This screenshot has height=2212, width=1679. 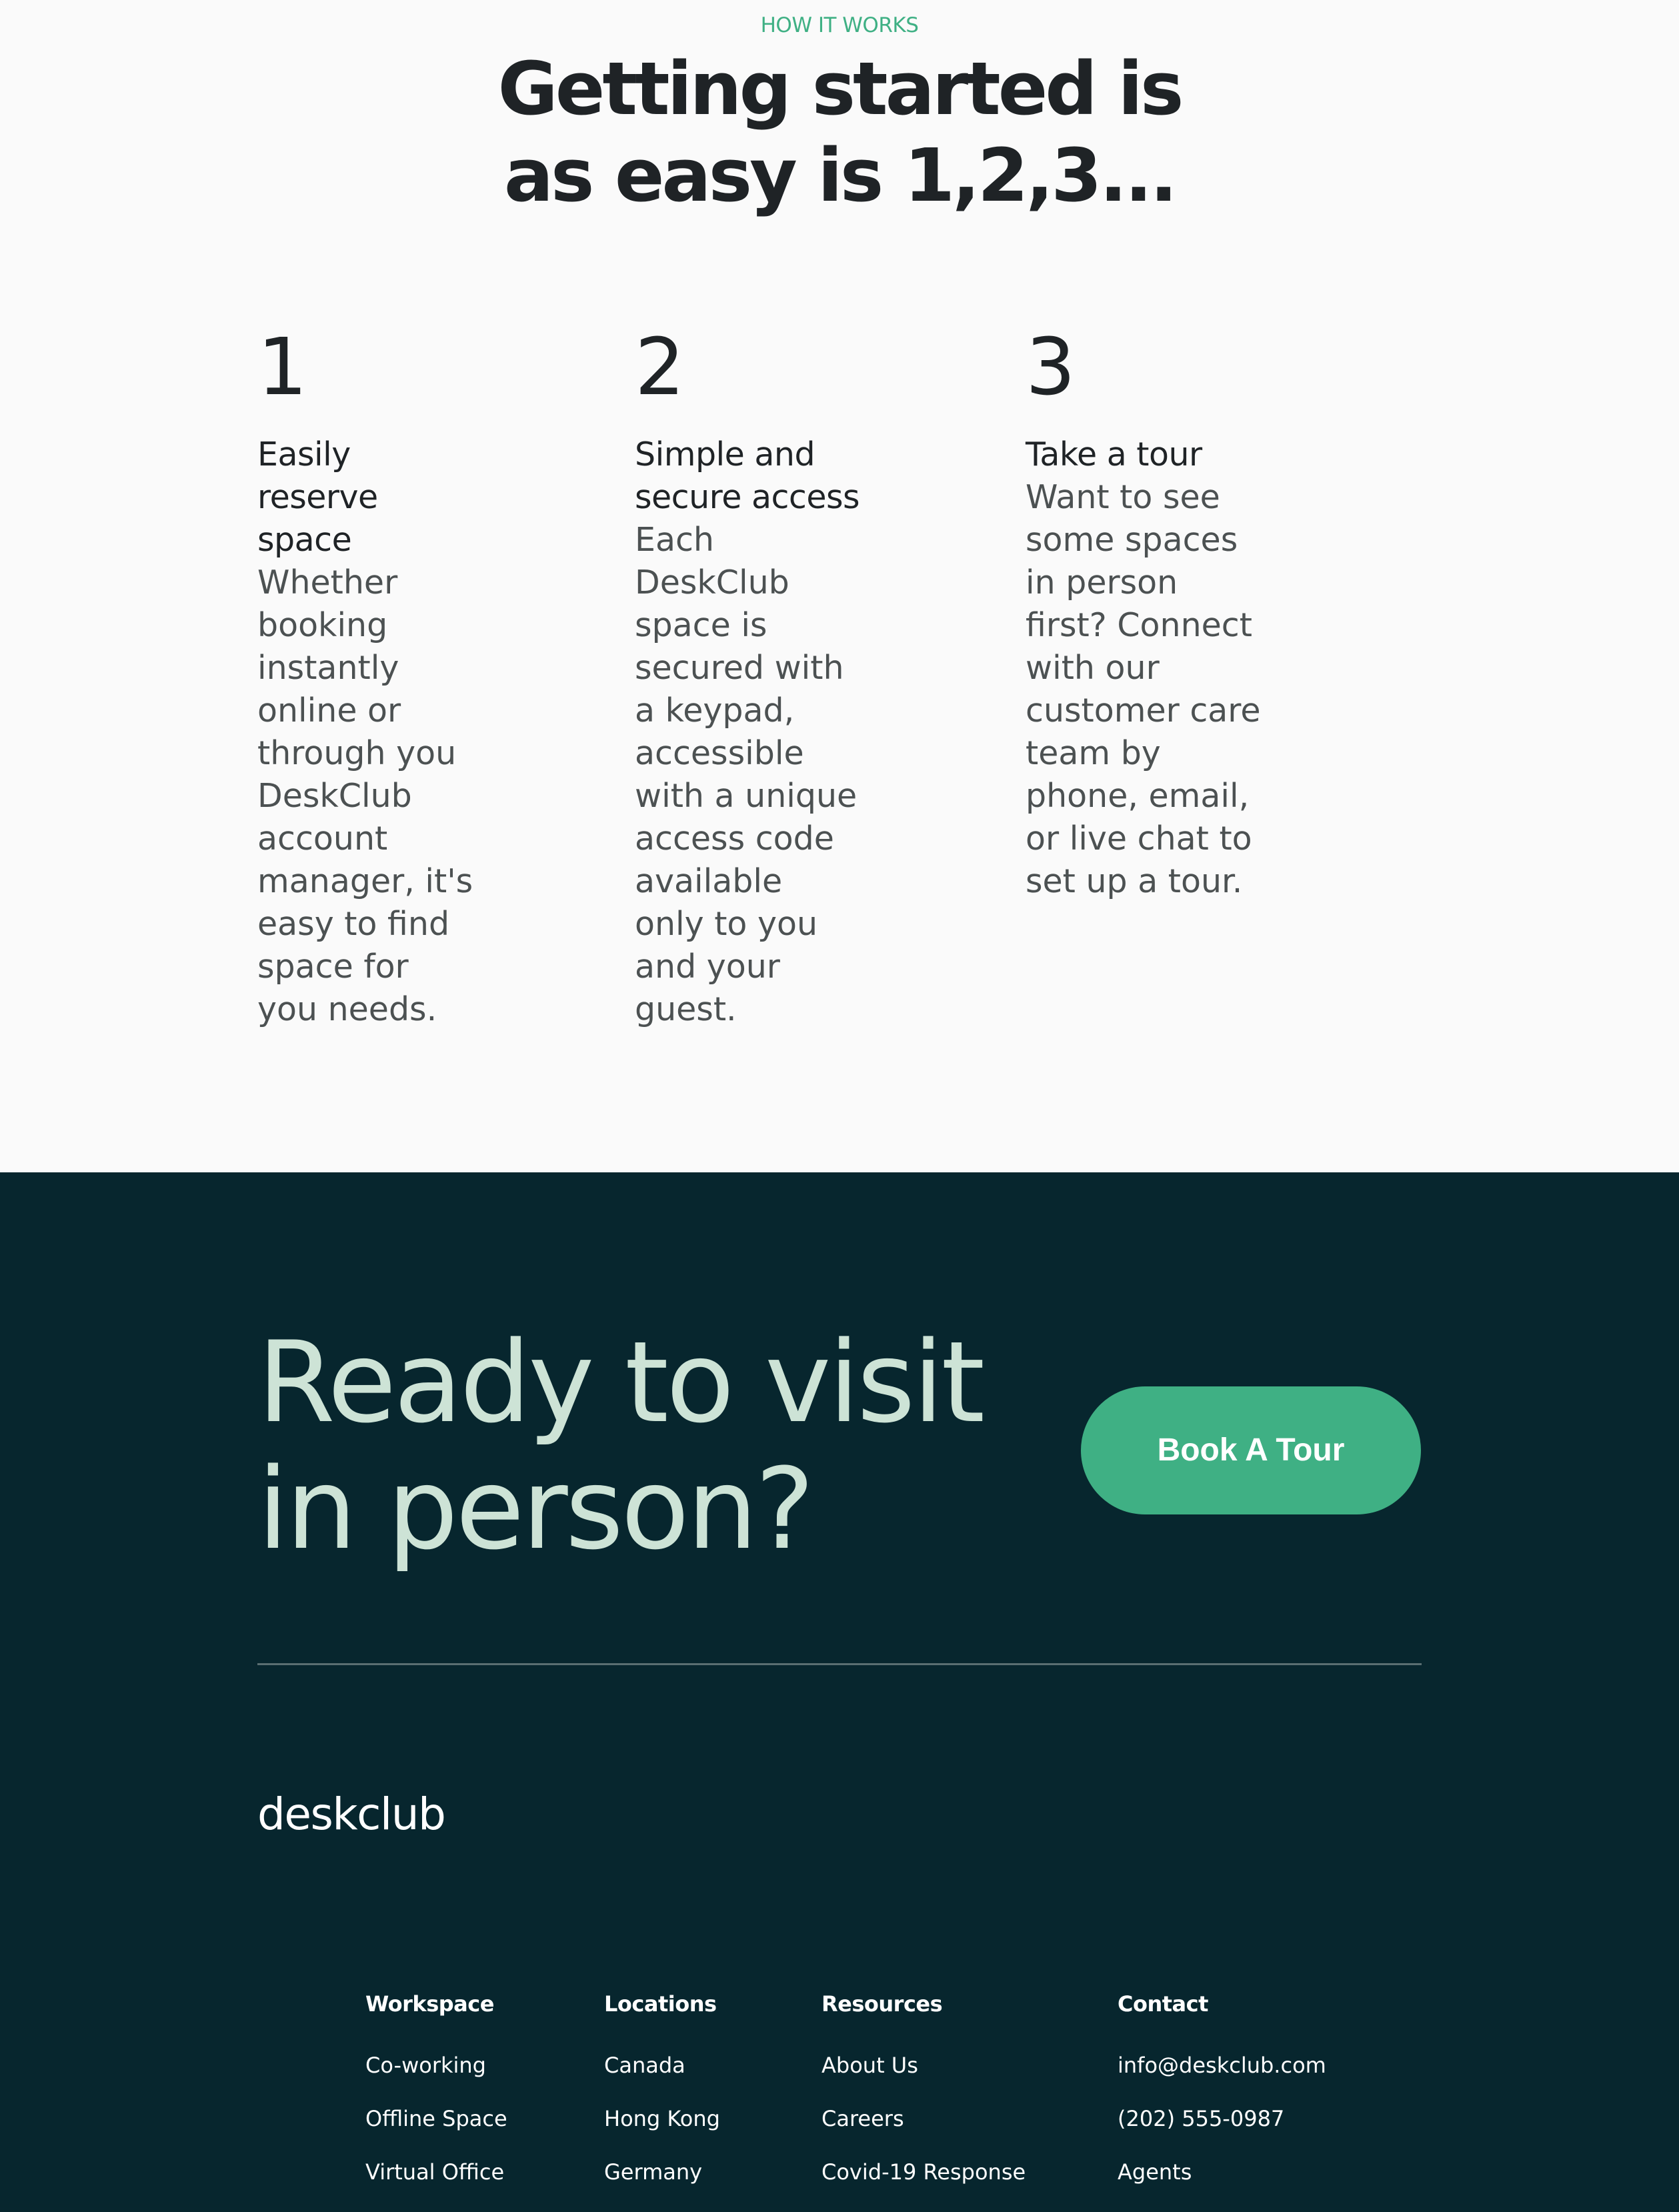 What do you see at coordinates (429, 2004) in the screenshot?
I see `footer-column-title: Workspace` at bounding box center [429, 2004].